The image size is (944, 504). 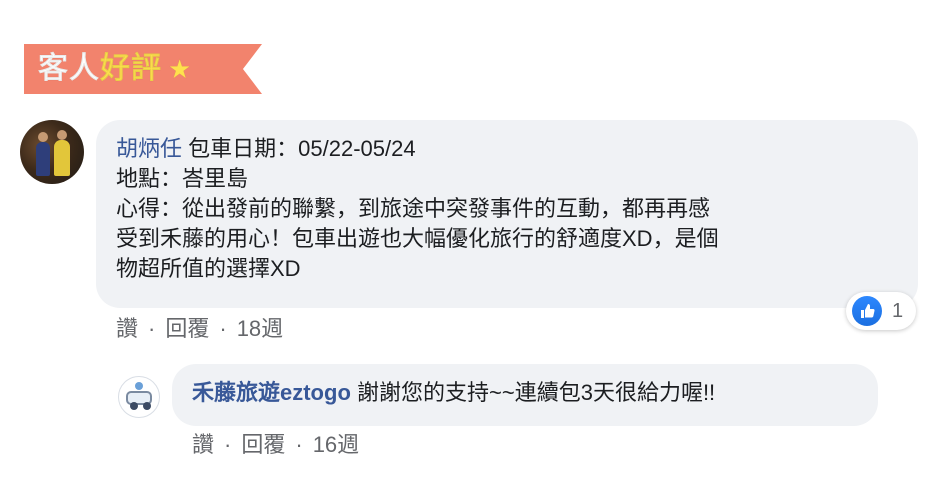 What do you see at coordinates (898, 311) in the screenshot?
I see `like-count: 1` at bounding box center [898, 311].